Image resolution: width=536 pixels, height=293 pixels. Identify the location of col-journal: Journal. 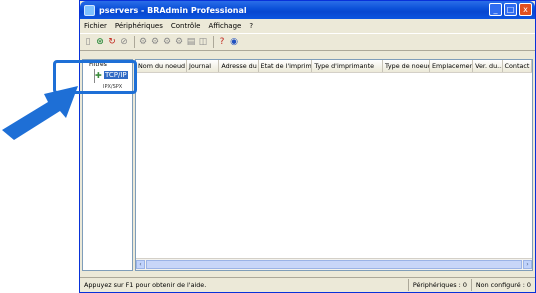
(203, 66).